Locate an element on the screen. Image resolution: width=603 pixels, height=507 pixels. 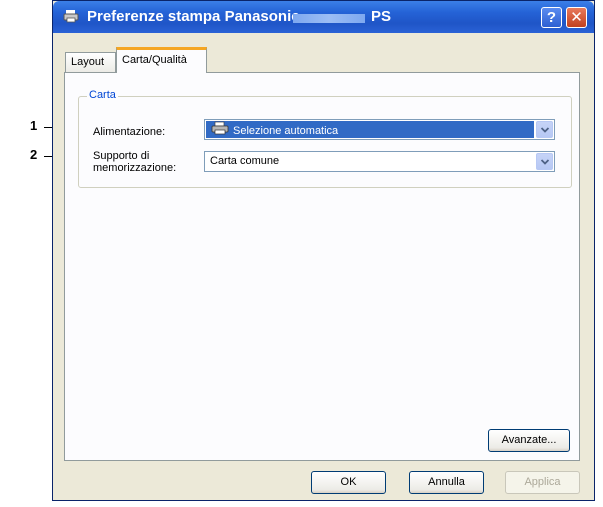
redacted-model-name is located at coordinates (329, 18).